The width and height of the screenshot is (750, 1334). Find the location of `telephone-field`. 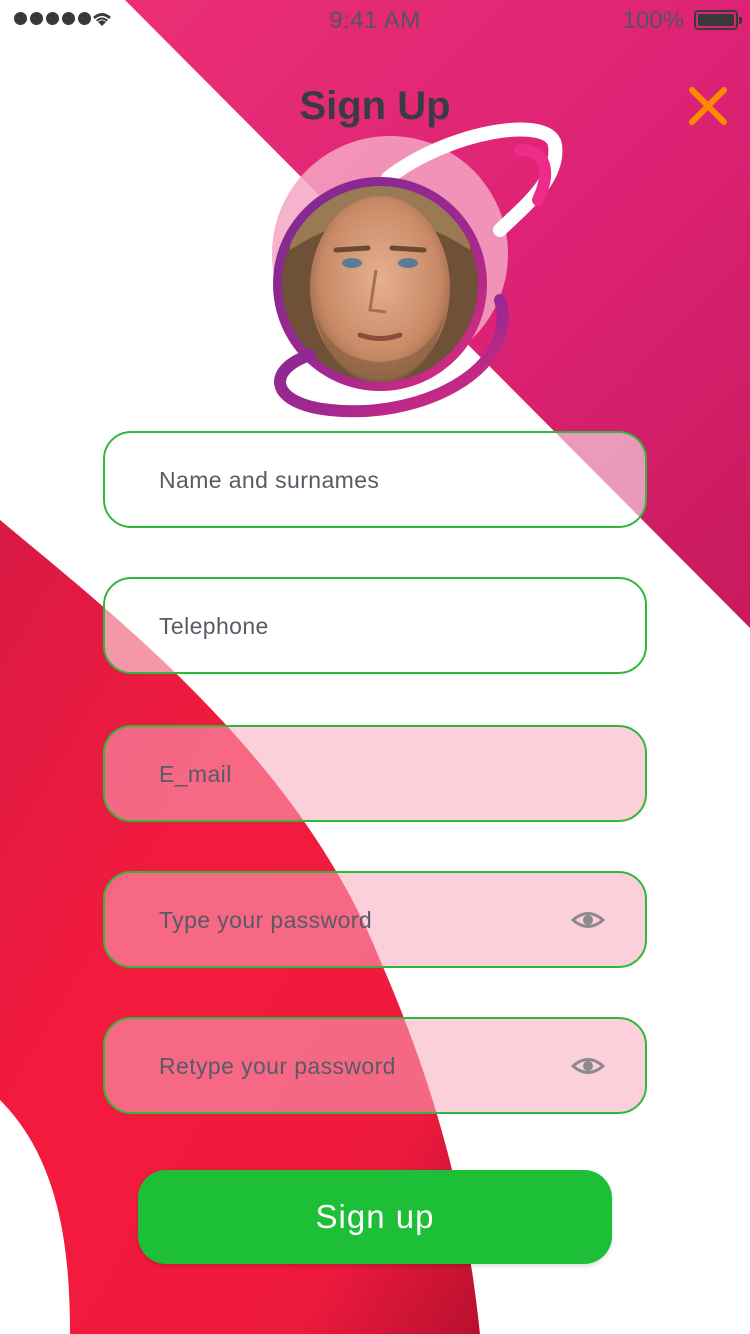

telephone-field is located at coordinates (375, 625).